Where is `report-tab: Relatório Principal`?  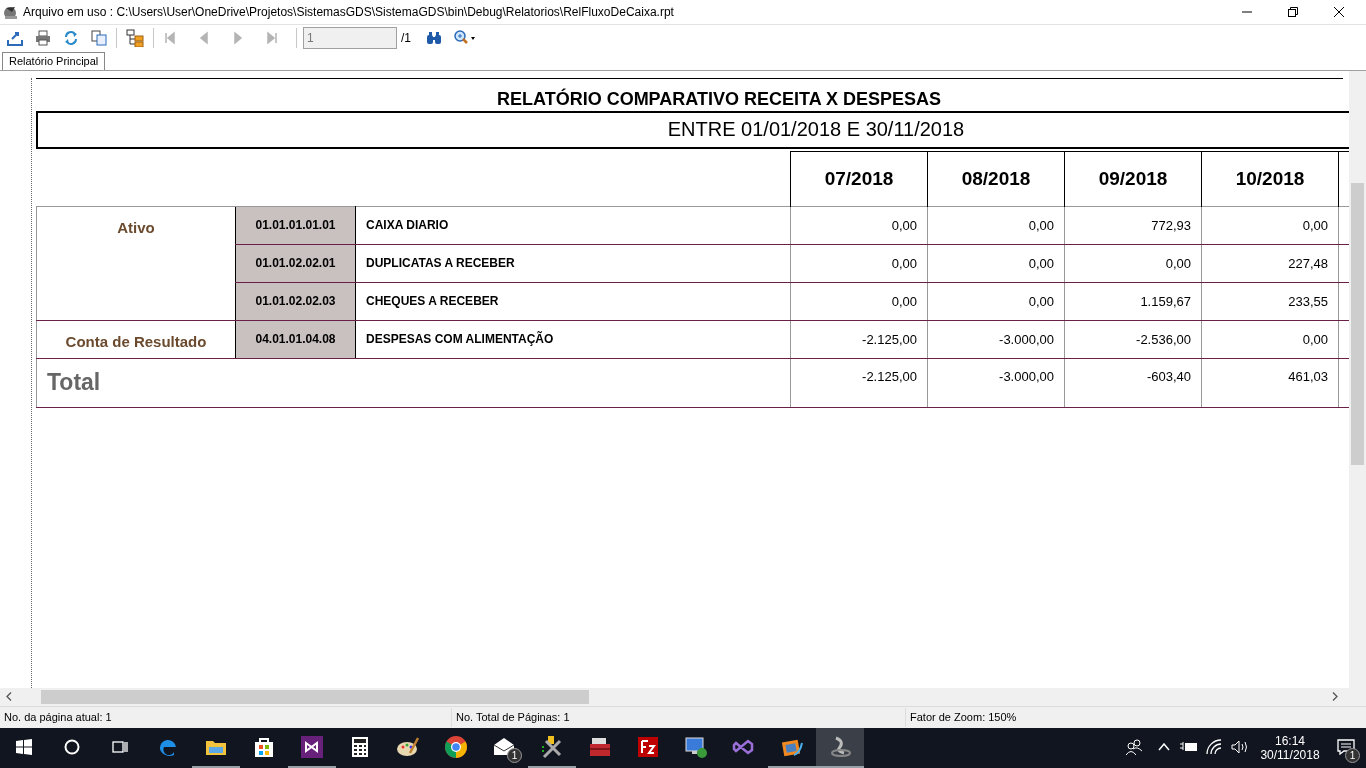 report-tab: Relatório Principal is located at coordinates (54, 60).